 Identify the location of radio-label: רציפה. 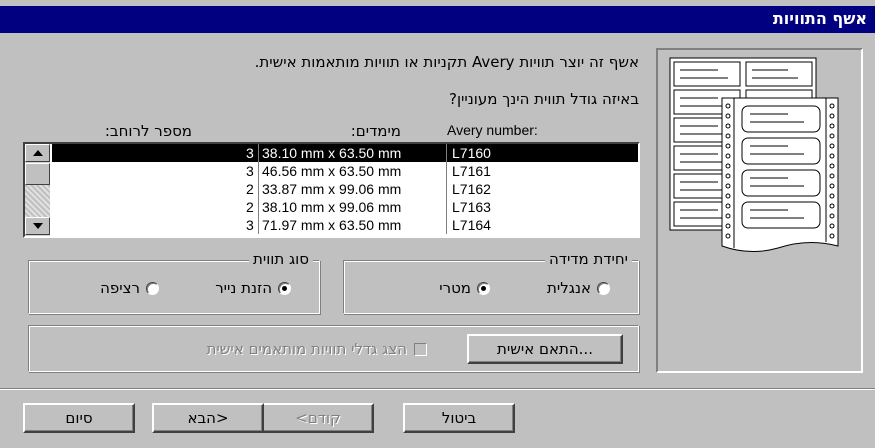
(120, 288).